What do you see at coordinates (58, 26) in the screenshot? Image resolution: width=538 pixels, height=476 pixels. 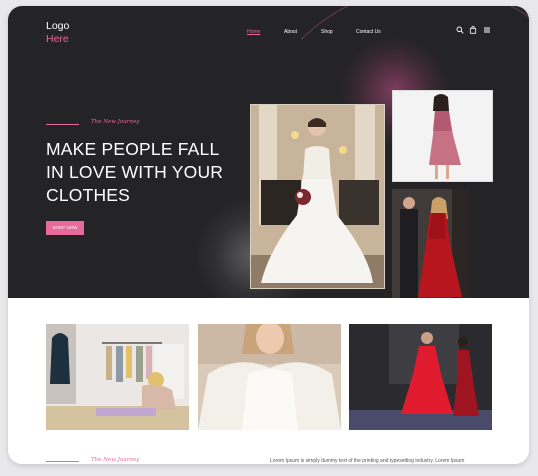 I see `logo-line-1: Logo` at bounding box center [58, 26].